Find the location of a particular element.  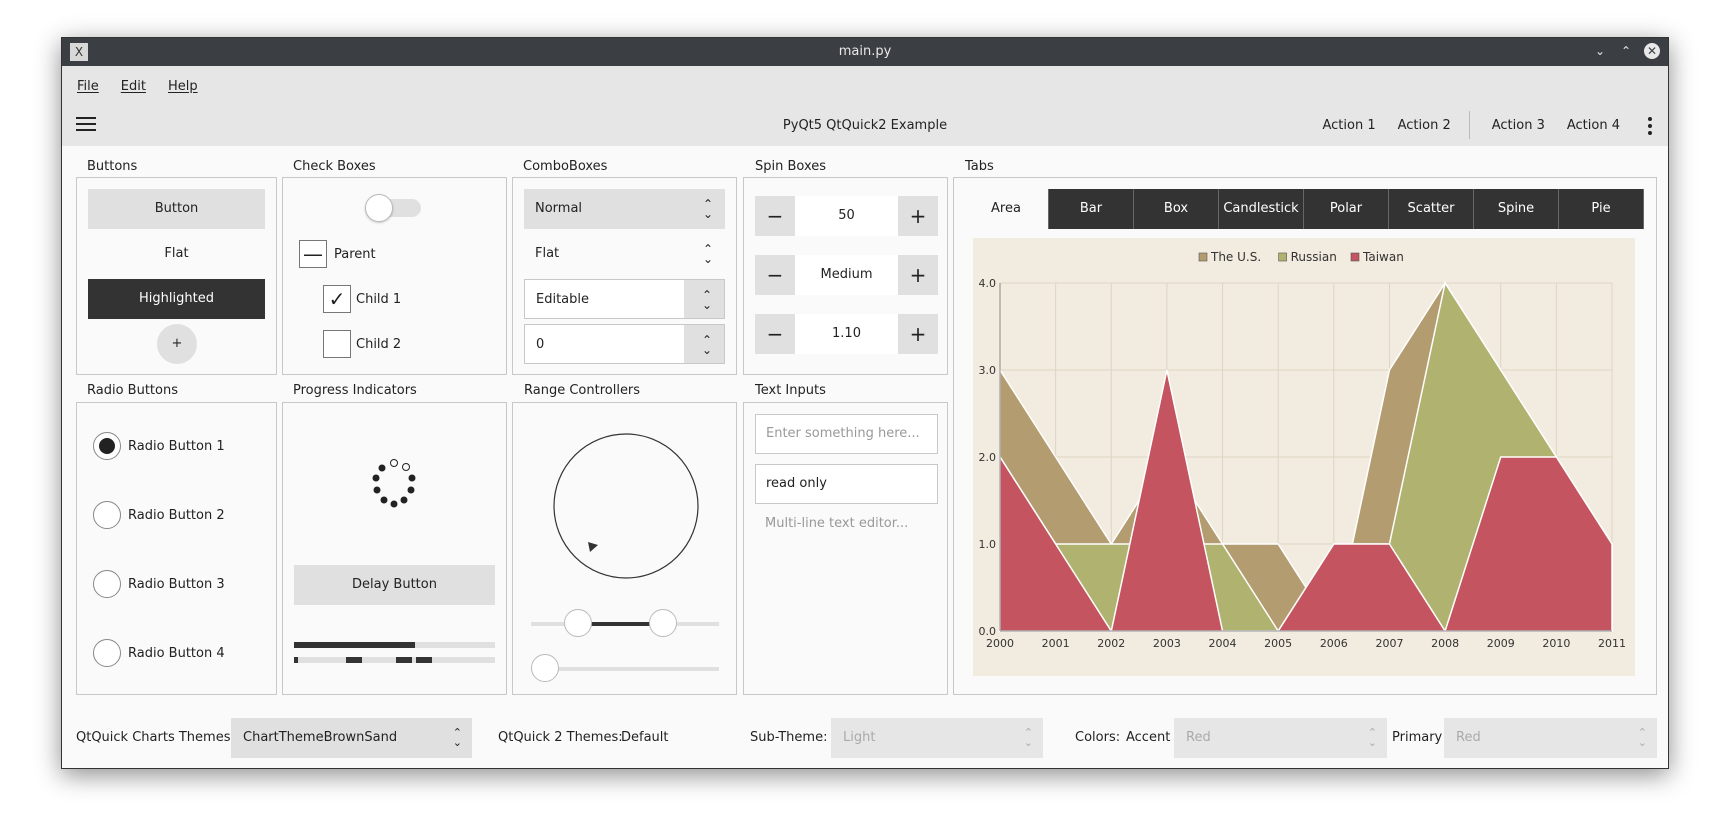

action-4-button: Action 4 is located at coordinates (1593, 128).